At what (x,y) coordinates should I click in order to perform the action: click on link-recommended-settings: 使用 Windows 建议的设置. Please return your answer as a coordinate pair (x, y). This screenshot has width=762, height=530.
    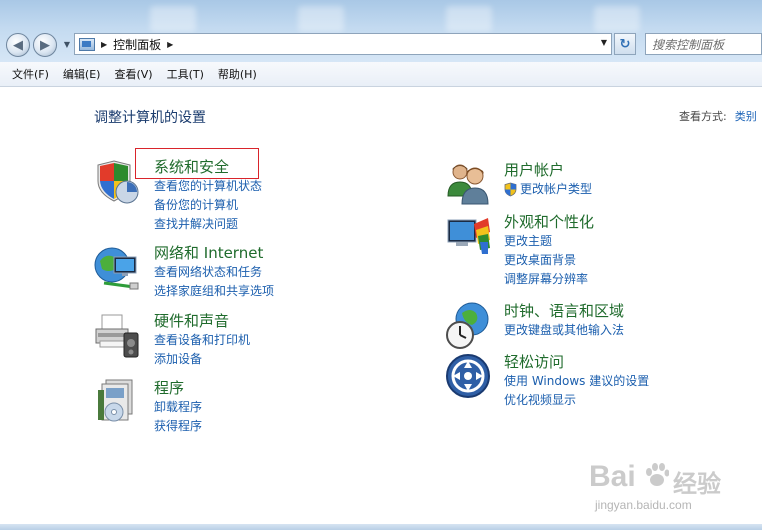
    Looking at the image, I should click on (576, 381).